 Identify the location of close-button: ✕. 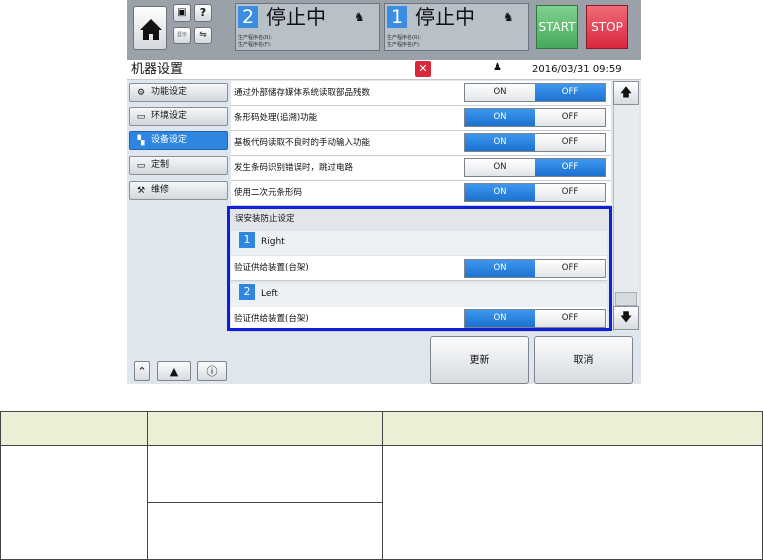
(423, 69).